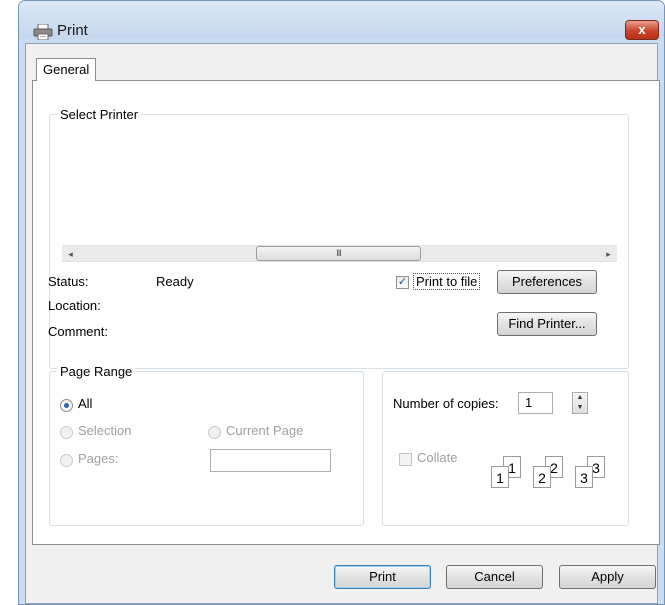  I want to click on collate-label: Collate, so click(437, 457).